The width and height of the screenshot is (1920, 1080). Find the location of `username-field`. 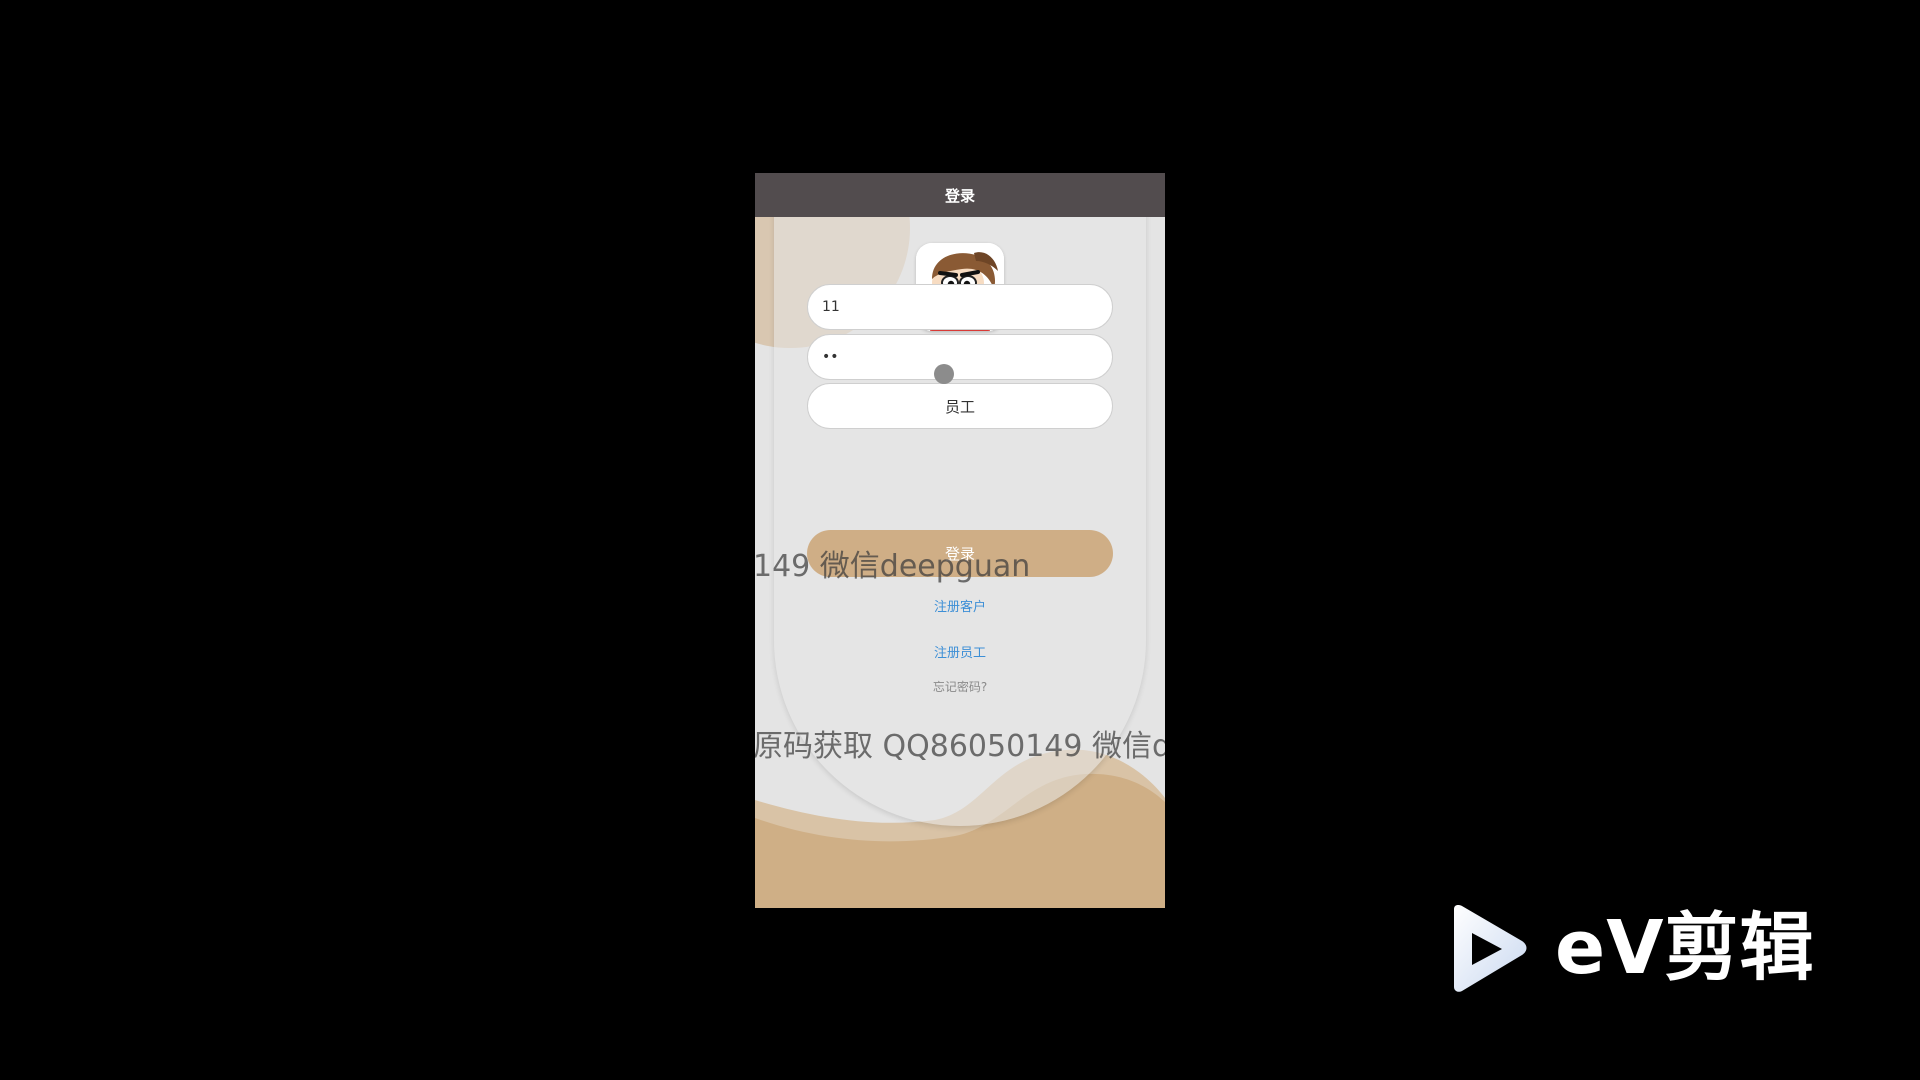

username-field is located at coordinates (960, 307).